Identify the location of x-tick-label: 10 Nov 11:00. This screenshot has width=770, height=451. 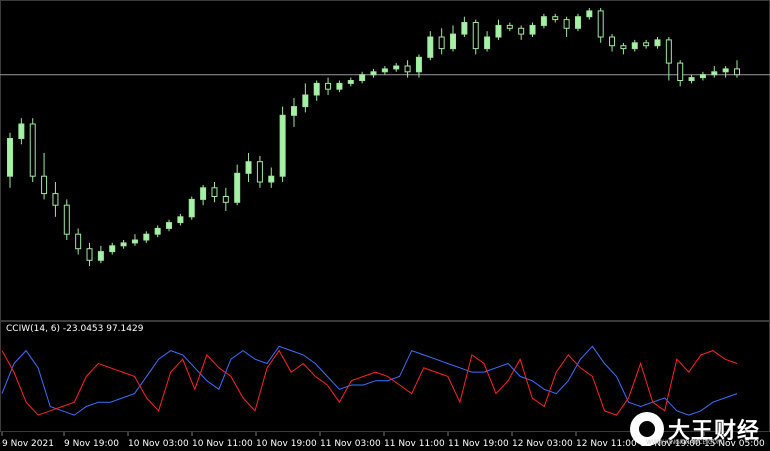
(222, 444).